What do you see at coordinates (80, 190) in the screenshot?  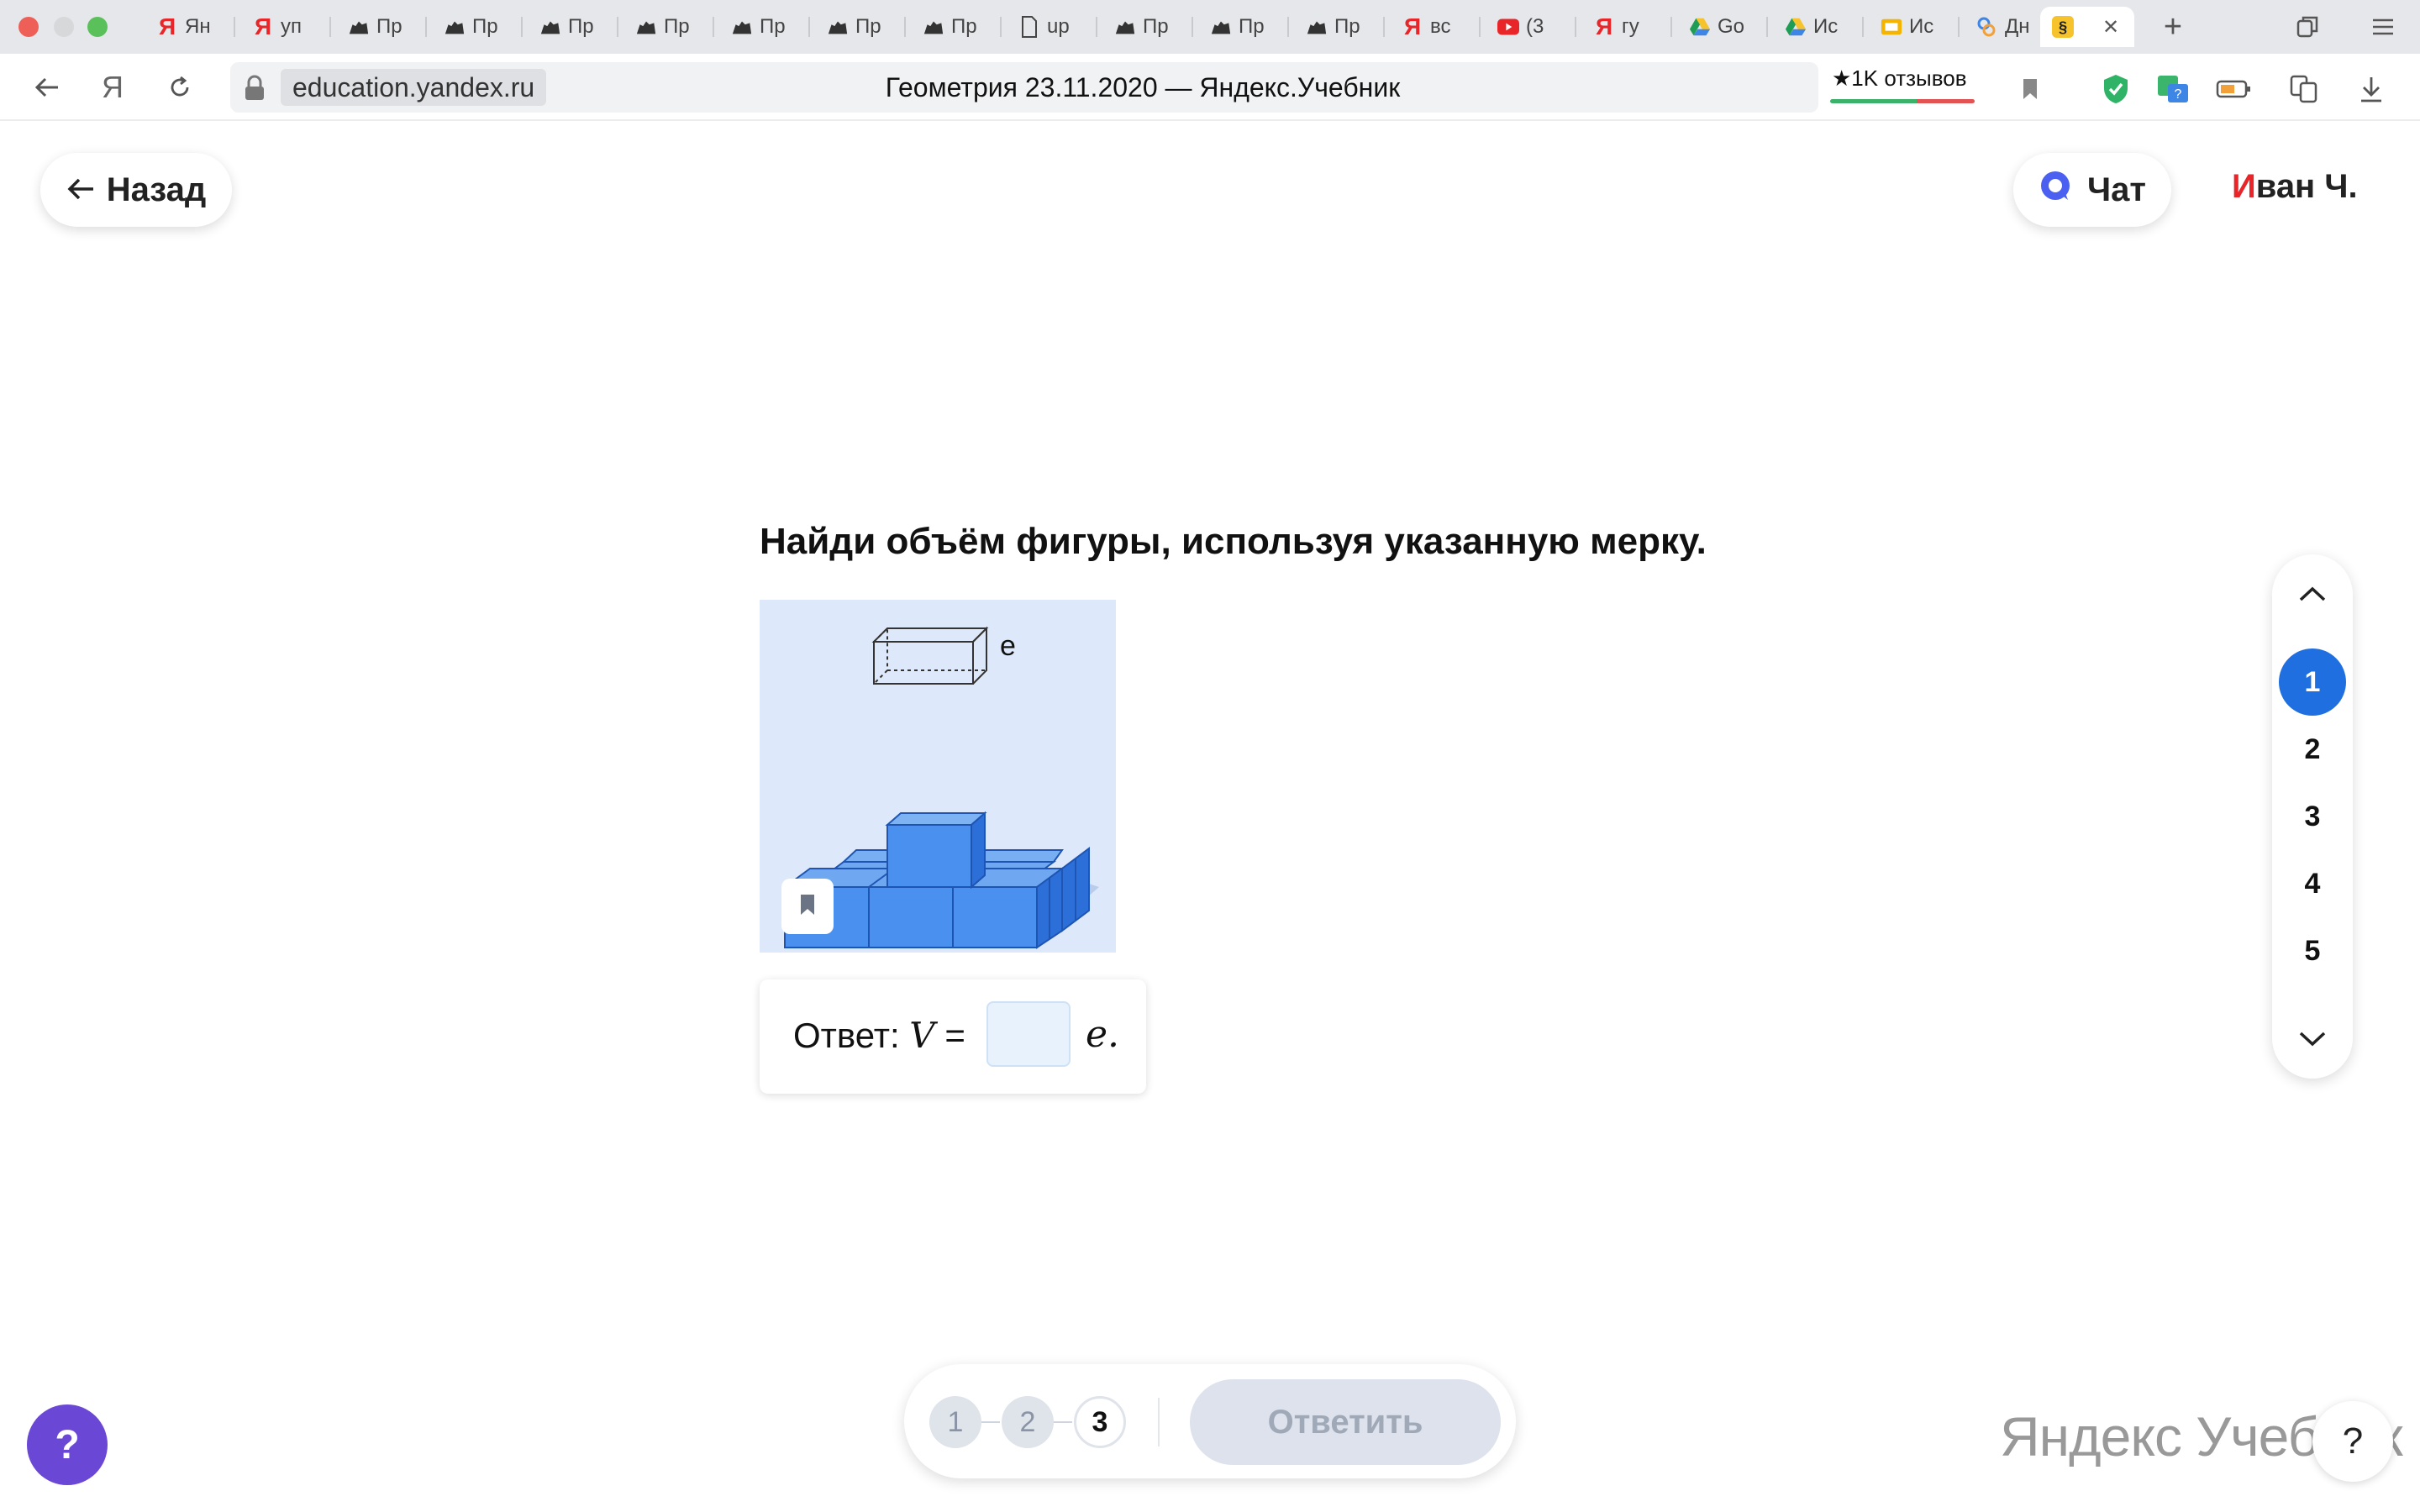 I see `arrow-left-icon` at bounding box center [80, 190].